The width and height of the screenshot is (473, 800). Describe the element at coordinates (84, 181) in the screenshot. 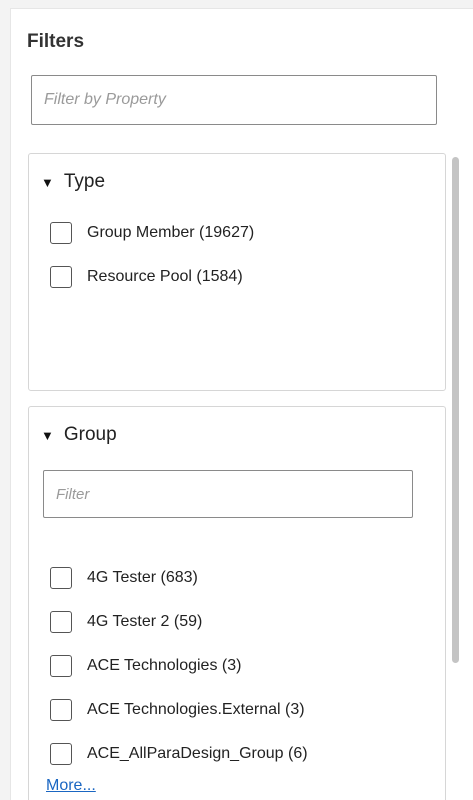

I see `type-section-title: Type` at that location.